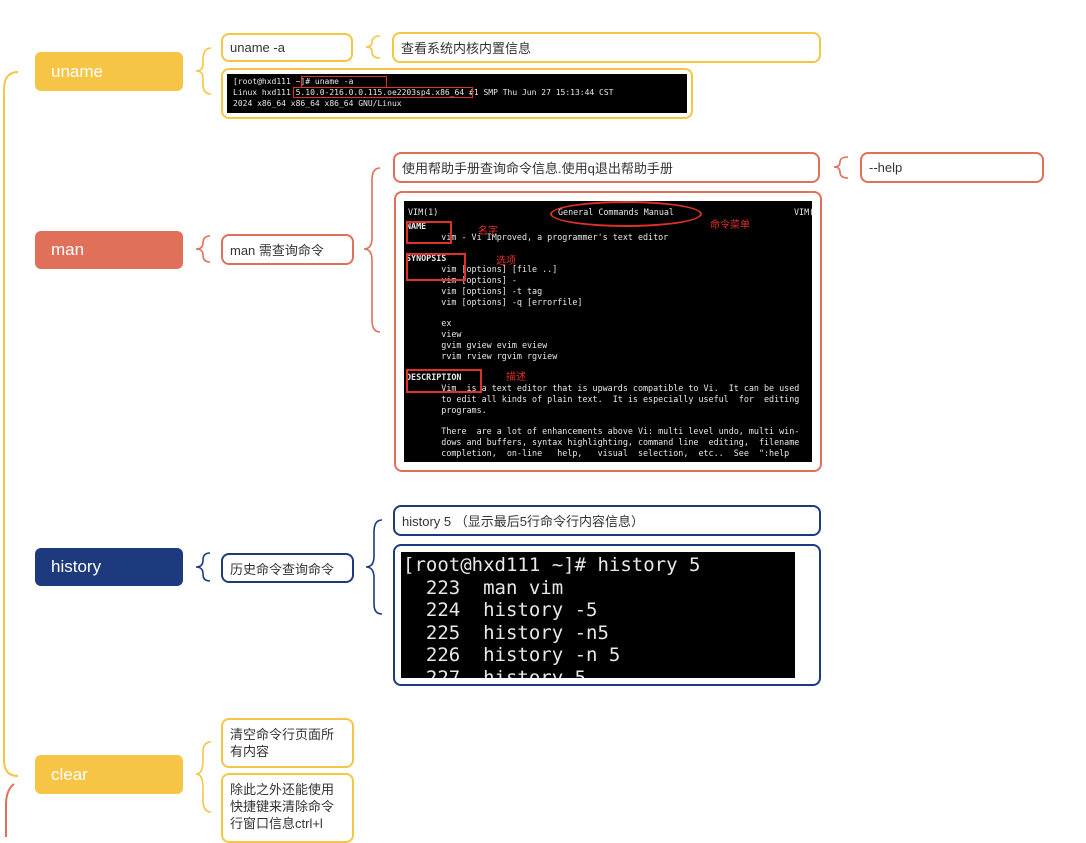 This screenshot has width=1086, height=843. I want to click on man-terminal-line: vim [options] -t tag, so click(474, 290).